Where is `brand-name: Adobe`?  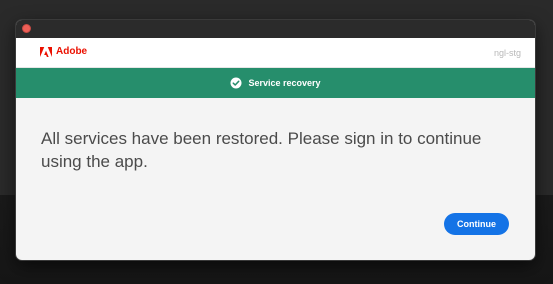
brand-name: Adobe is located at coordinates (72, 51).